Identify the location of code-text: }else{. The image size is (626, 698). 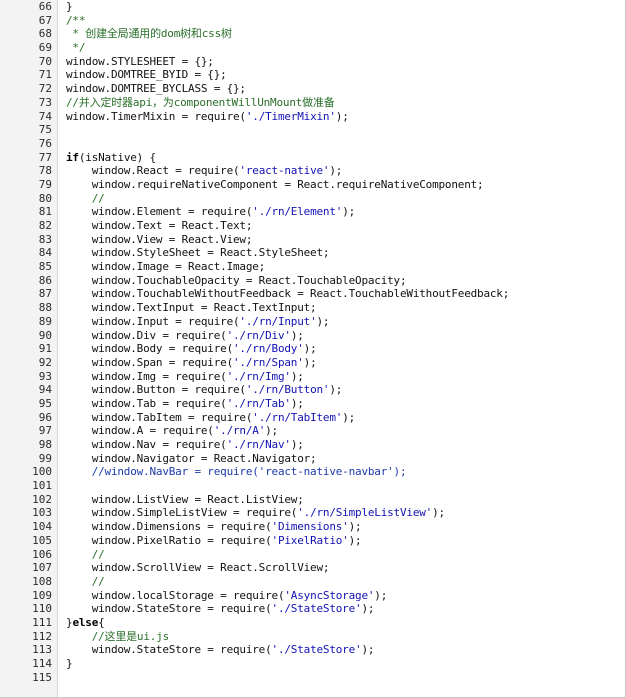
(85, 623).